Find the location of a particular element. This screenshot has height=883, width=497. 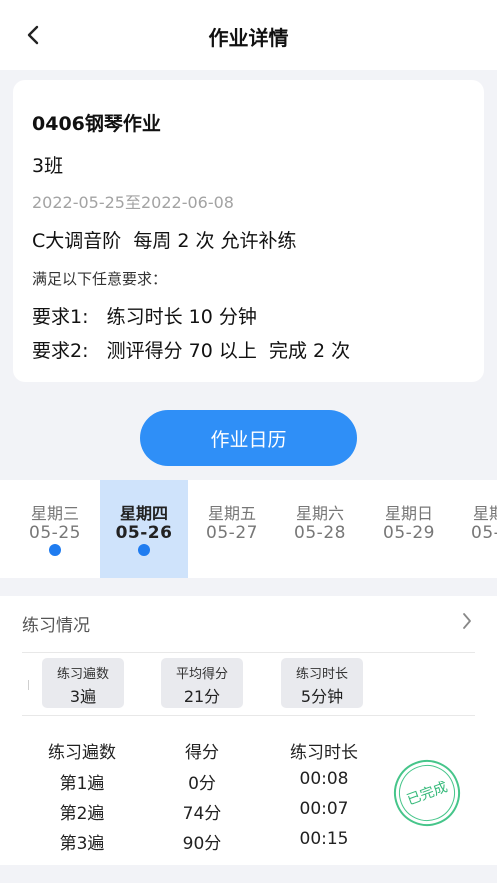

practice-title: 练习情况 is located at coordinates (56, 626).